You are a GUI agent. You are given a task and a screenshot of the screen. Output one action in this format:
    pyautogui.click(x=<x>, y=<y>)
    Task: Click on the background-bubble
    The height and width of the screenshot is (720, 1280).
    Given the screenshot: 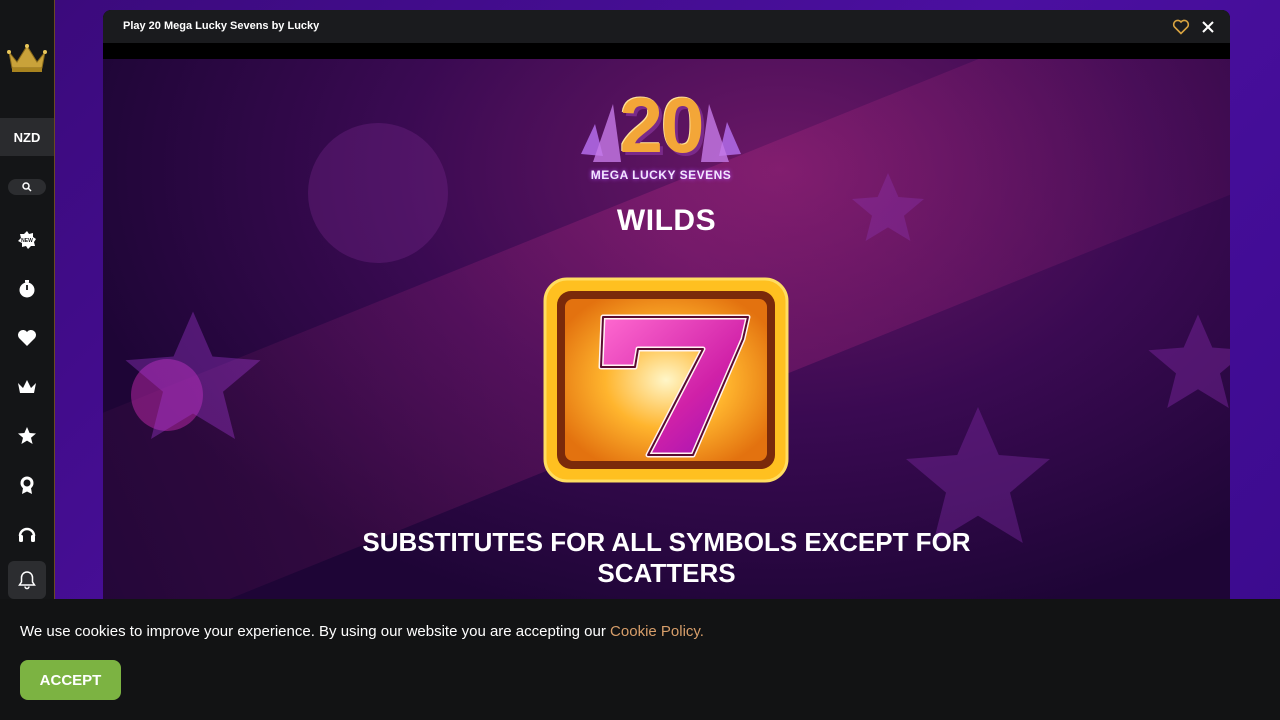 What is the action you would take?
    pyautogui.click(x=378, y=193)
    